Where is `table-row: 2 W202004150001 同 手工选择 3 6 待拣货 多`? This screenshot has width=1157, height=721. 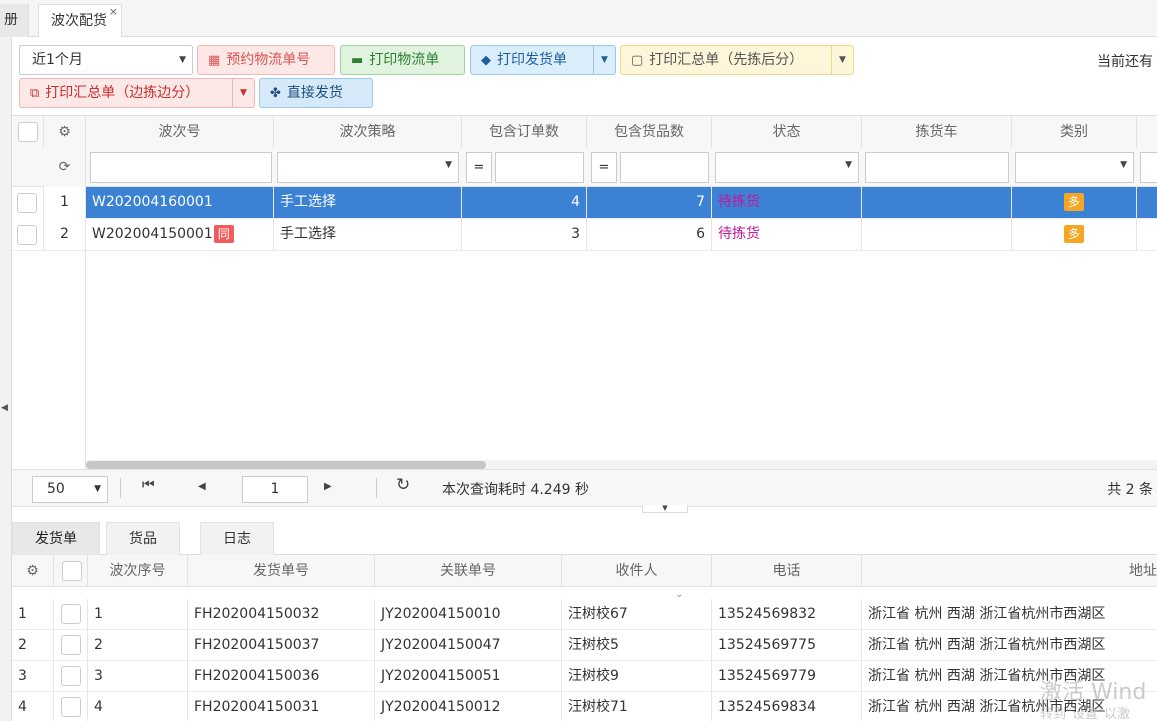 table-row: 2 W202004150001 同 手工选择 3 6 待拣货 多 is located at coordinates (584, 235).